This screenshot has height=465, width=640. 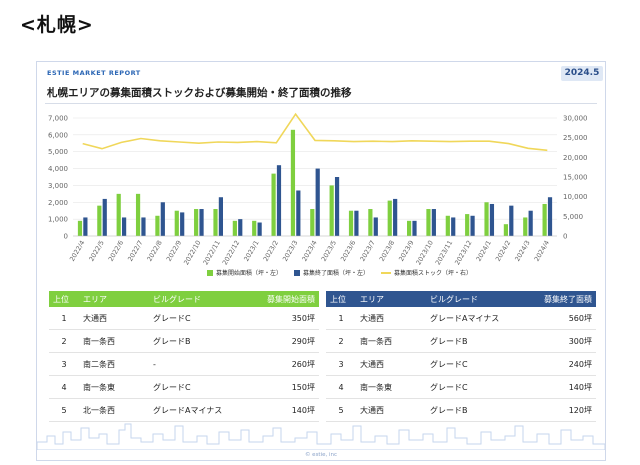 I want to click on value-cell: 240坪, so click(x=560, y=364).